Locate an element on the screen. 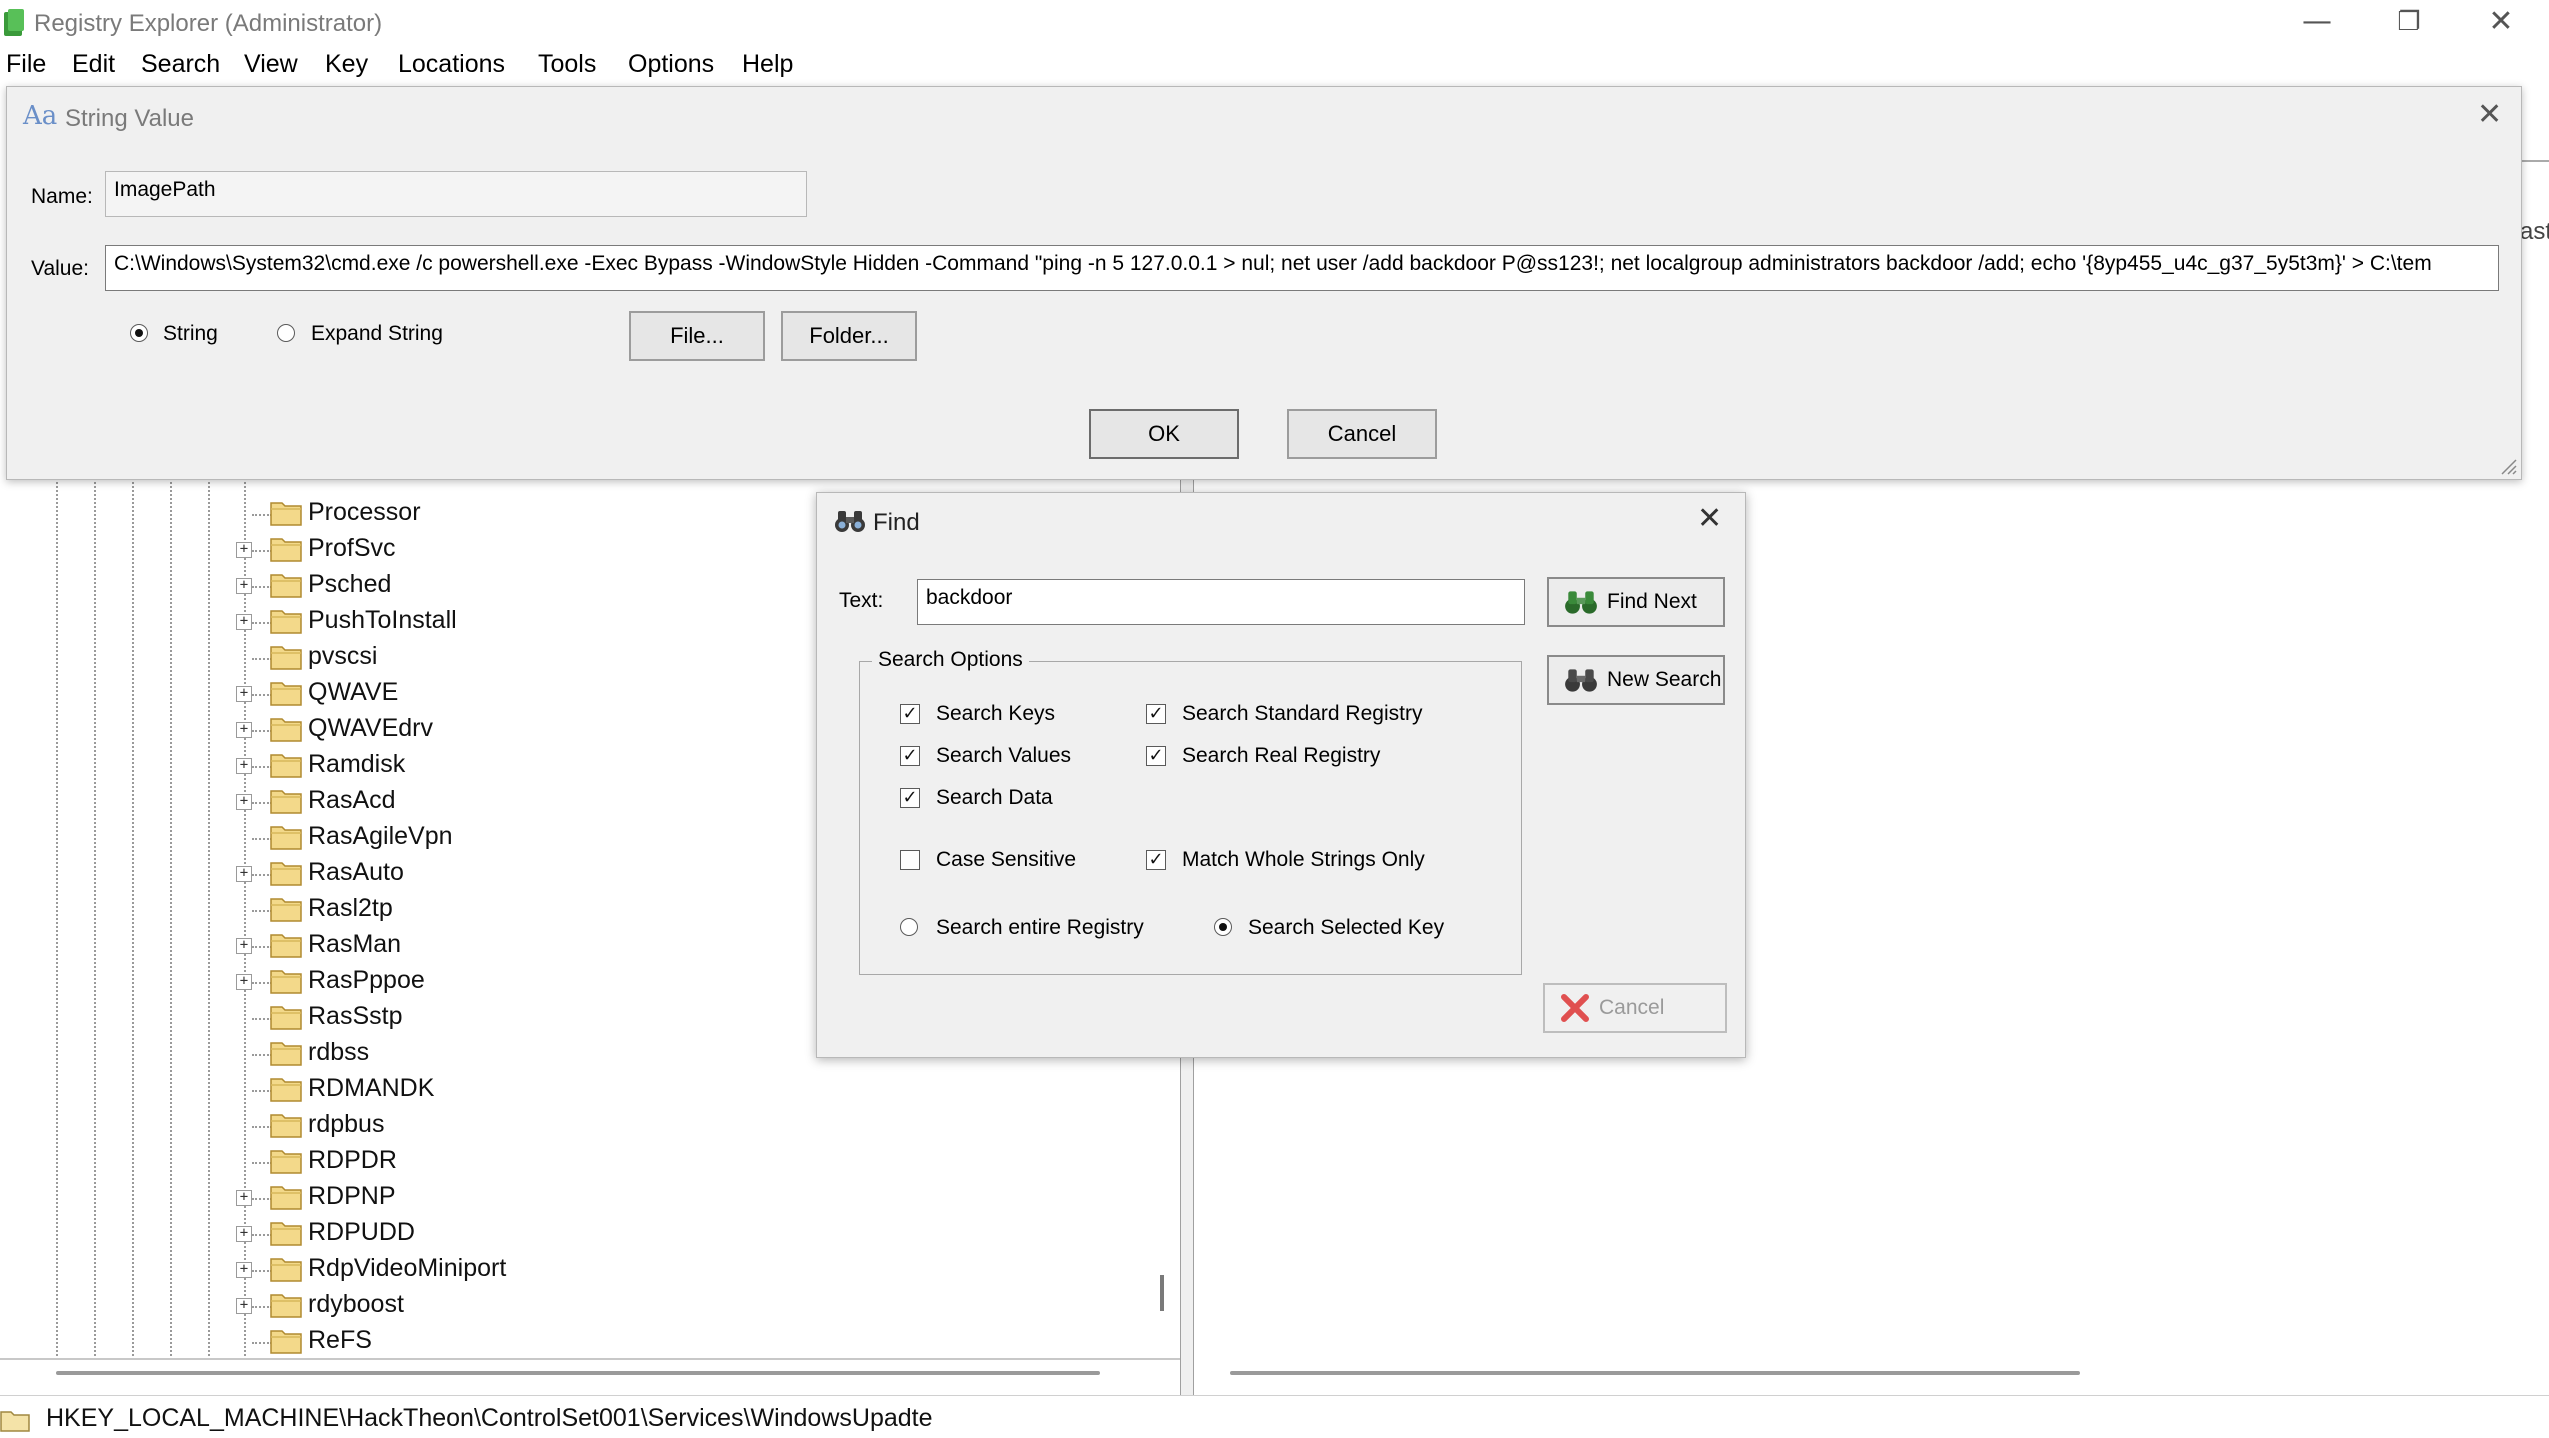 This screenshot has width=2549, height=1438. cancel-button: Cancel is located at coordinates (1362, 434).